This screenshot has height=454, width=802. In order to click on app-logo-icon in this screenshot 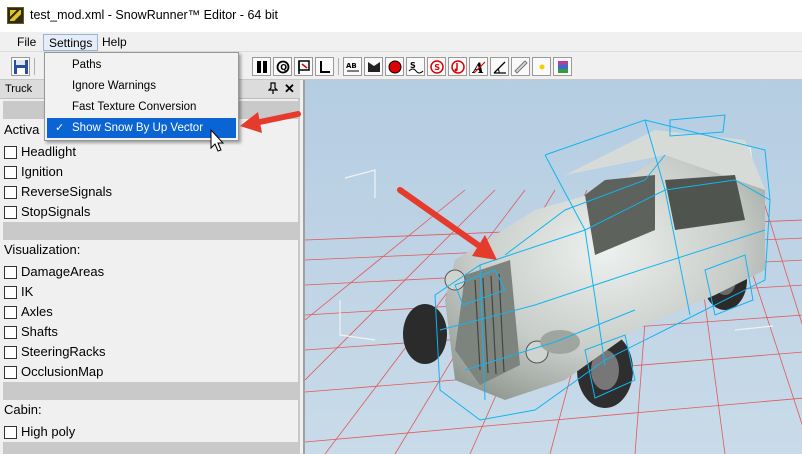, I will do `click(15, 15)`.